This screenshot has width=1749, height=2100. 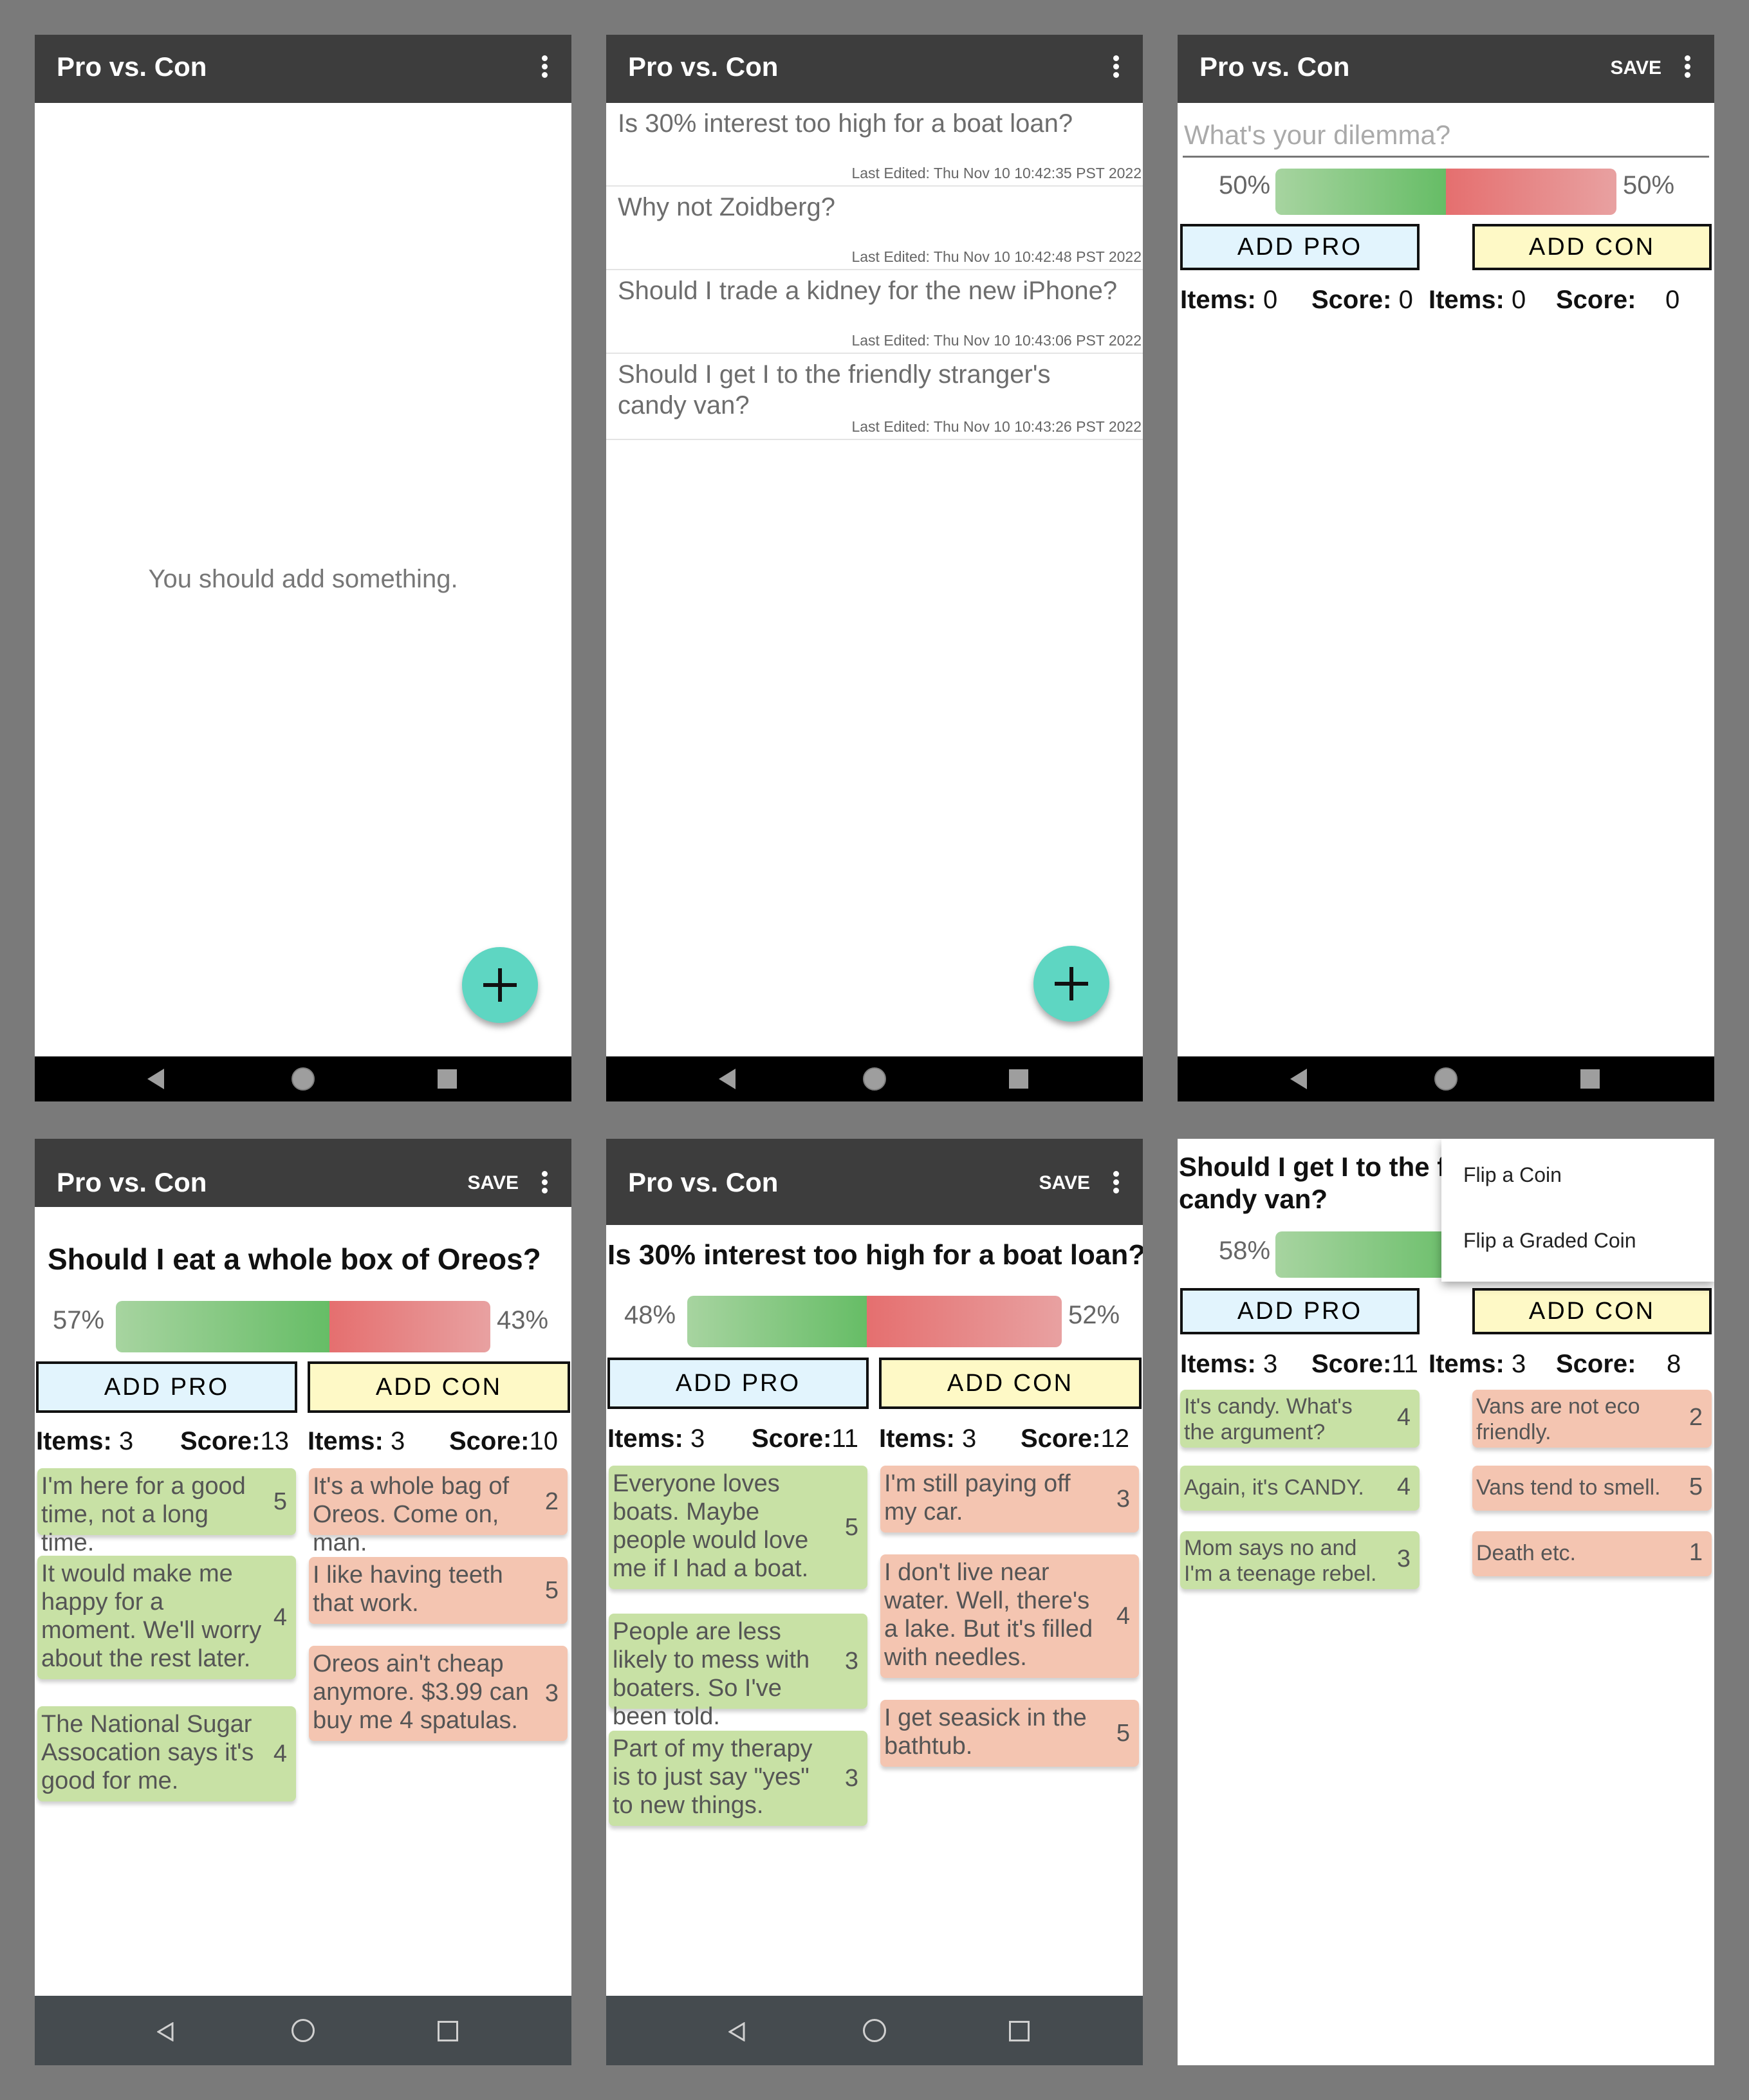 I want to click on con-item-card: I like having teeth that work. 5, so click(x=438, y=1590).